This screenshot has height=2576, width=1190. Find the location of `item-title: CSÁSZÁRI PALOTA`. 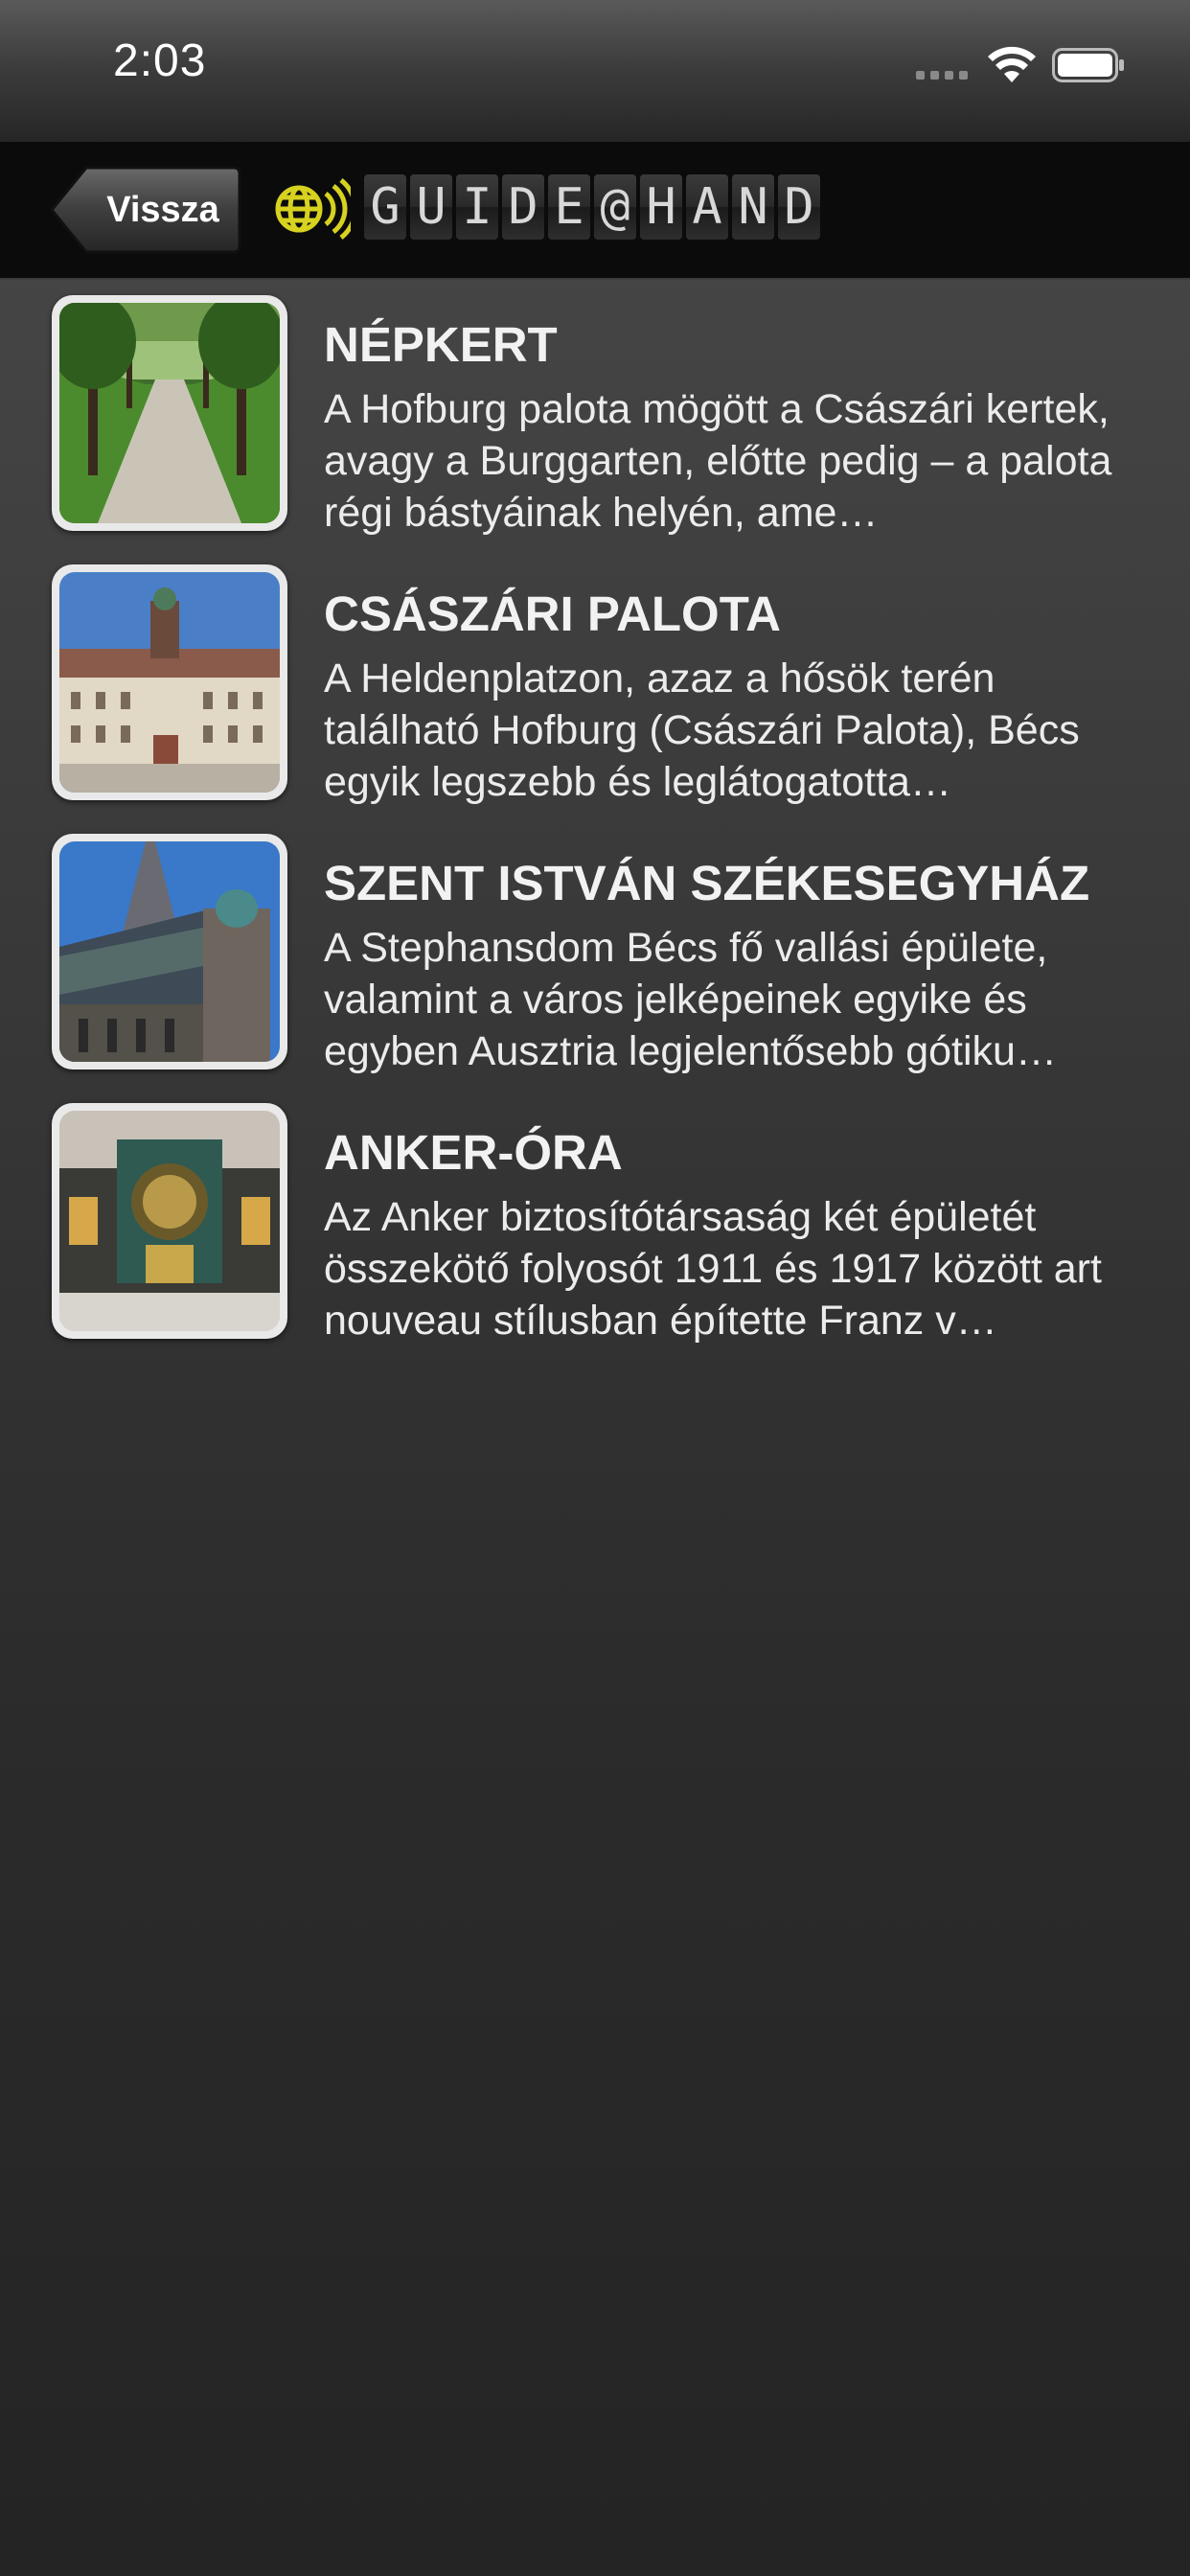

item-title: CSÁSZÁRI PALOTA is located at coordinates (553, 613).